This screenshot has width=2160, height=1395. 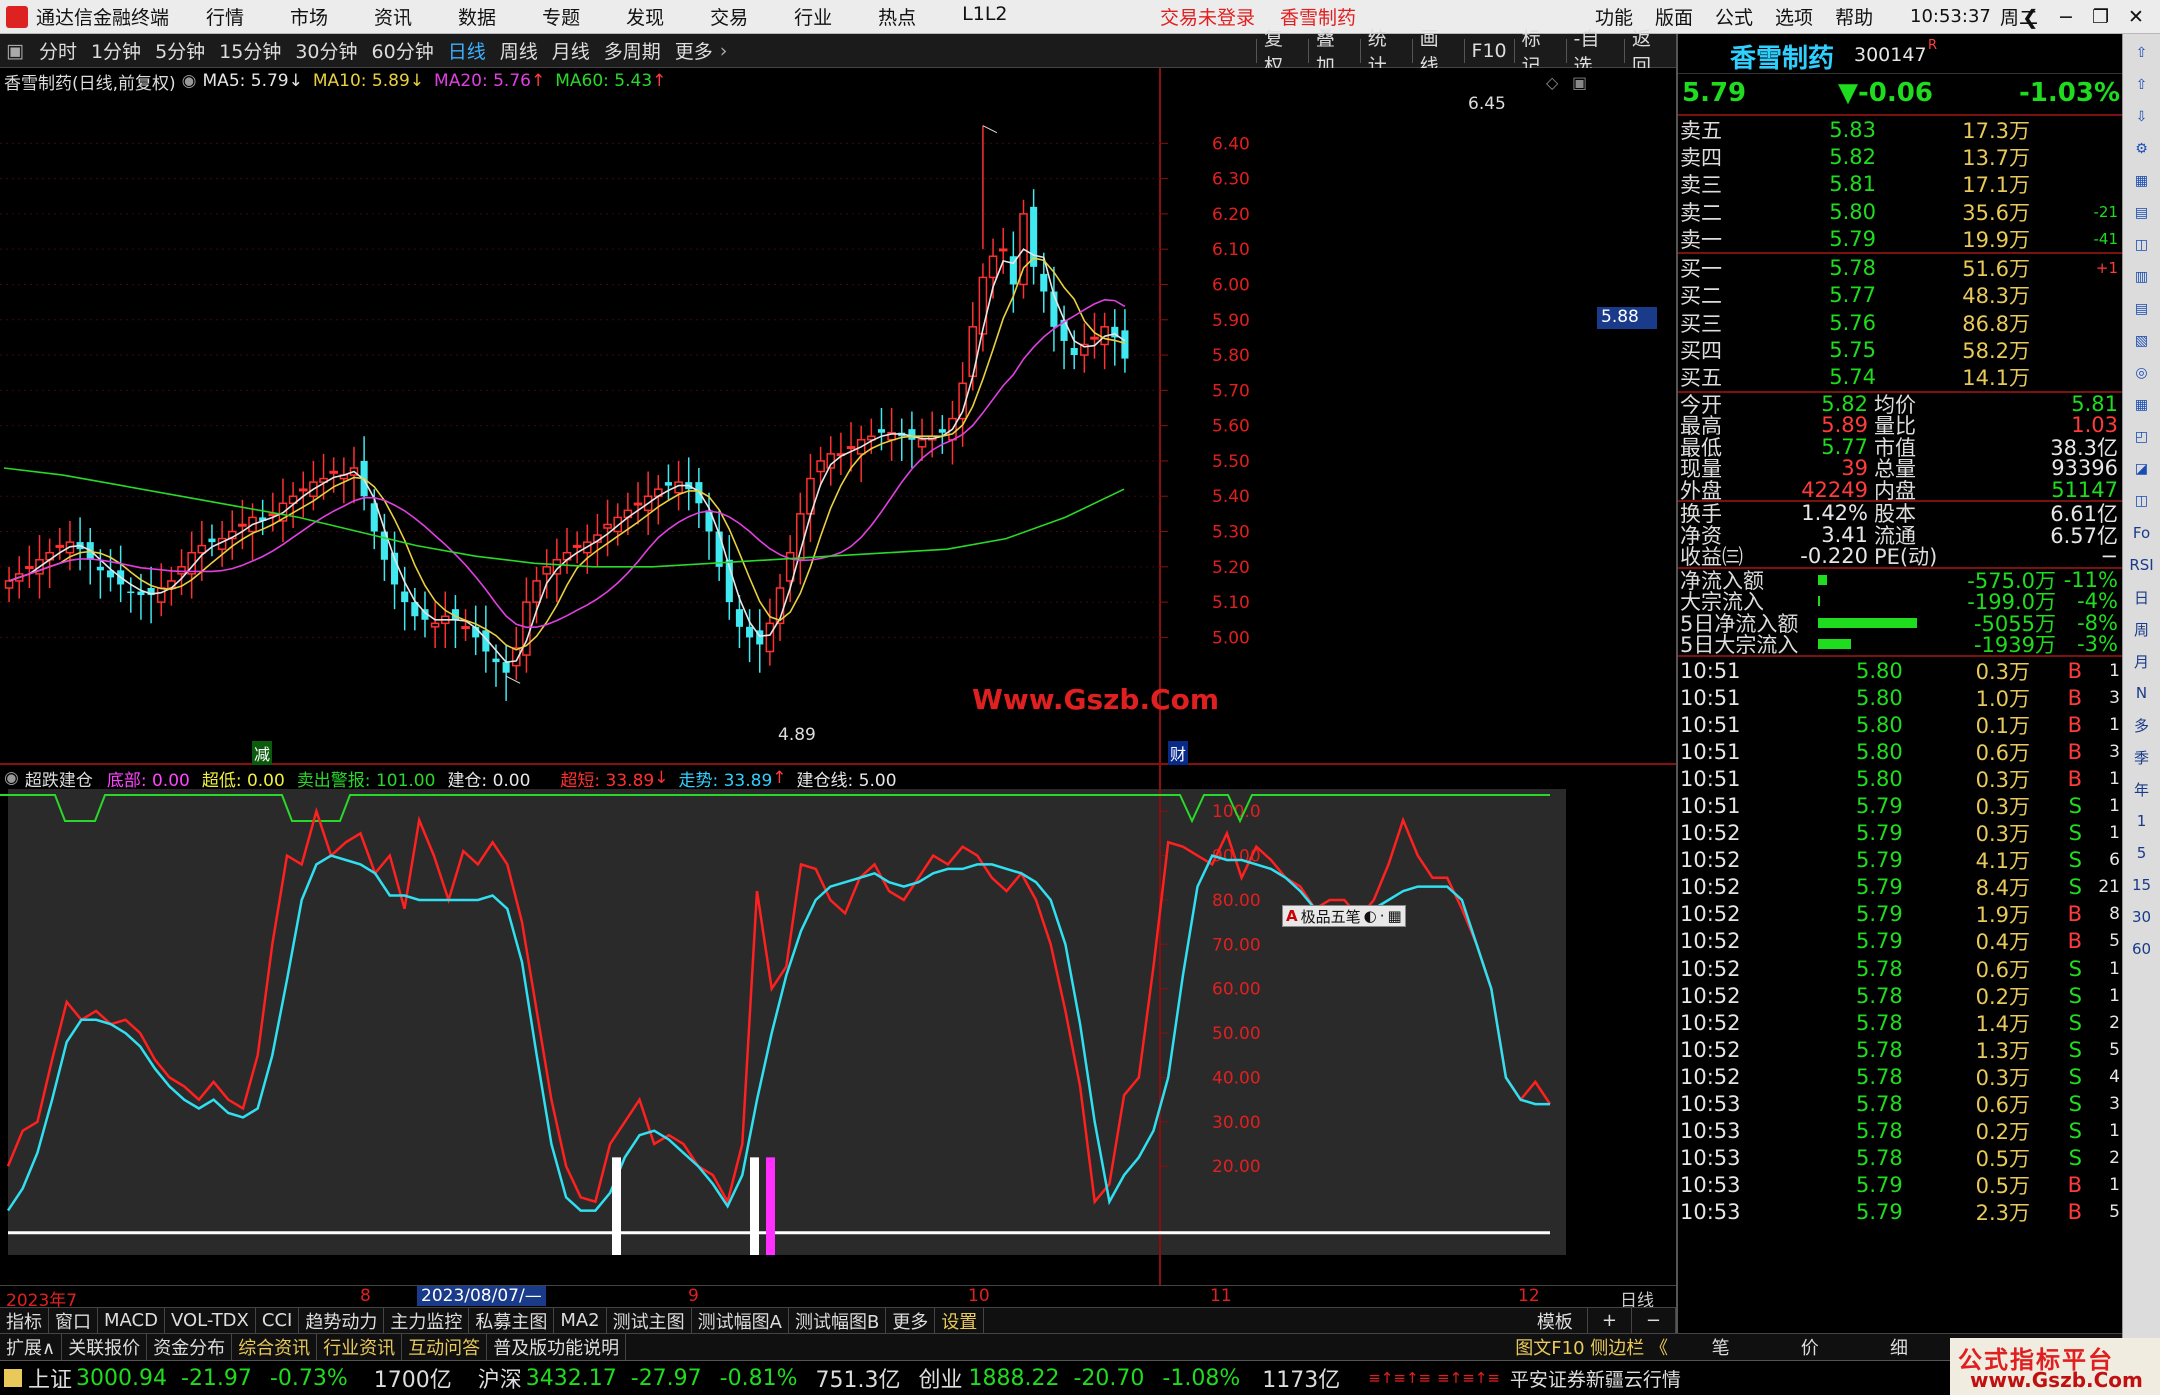 What do you see at coordinates (2142, 853) in the screenshot?
I see `toolbar-period-button: 5` at bounding box center [2142, 853].